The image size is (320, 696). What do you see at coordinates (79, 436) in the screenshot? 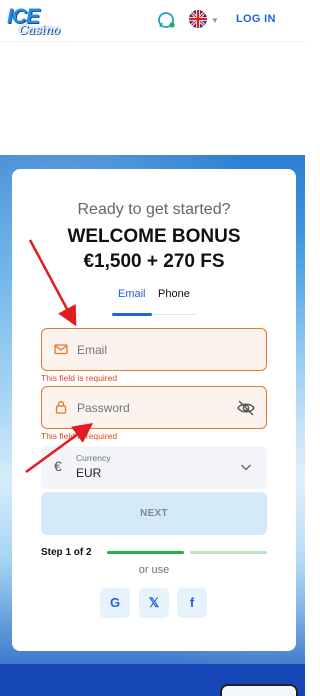
I see `password-error-text: This field is required` at bounding box center [79, 436].